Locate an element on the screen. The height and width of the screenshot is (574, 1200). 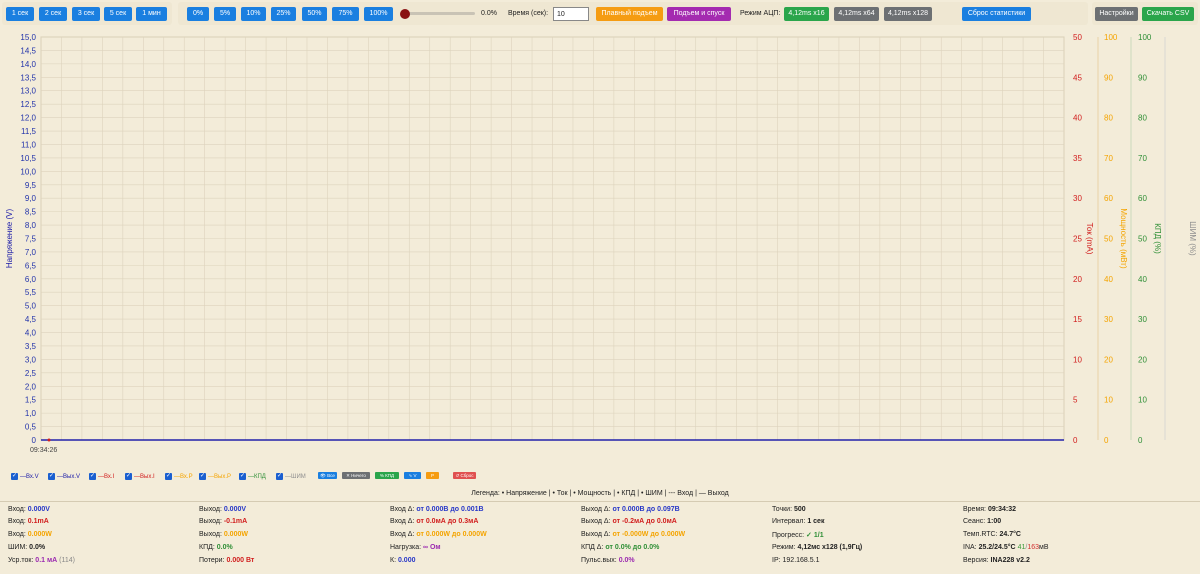
download-csv-button: Скачать CSV is located at coordinates (1168, 14).